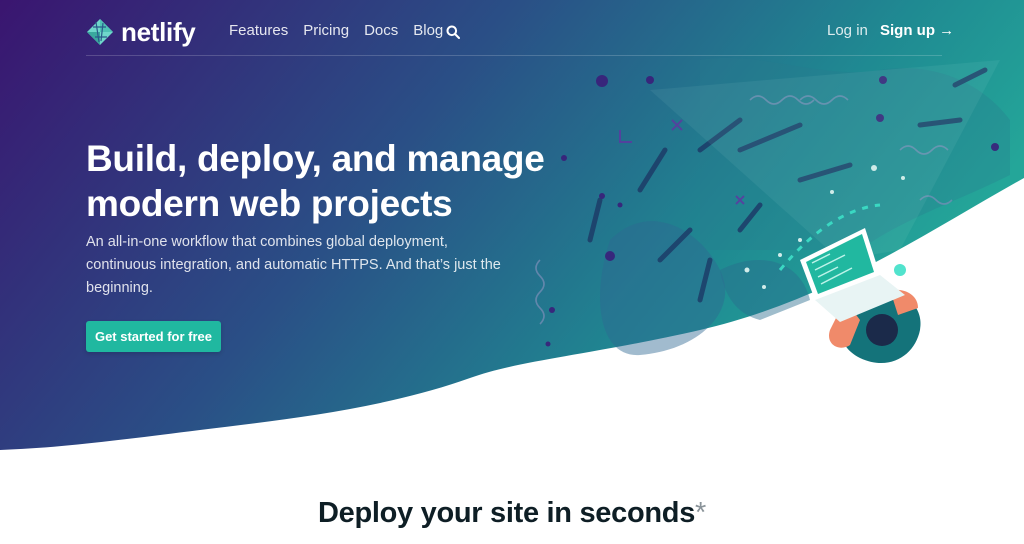  I want to click on signup-link: Sign up →, so click(917, 30).